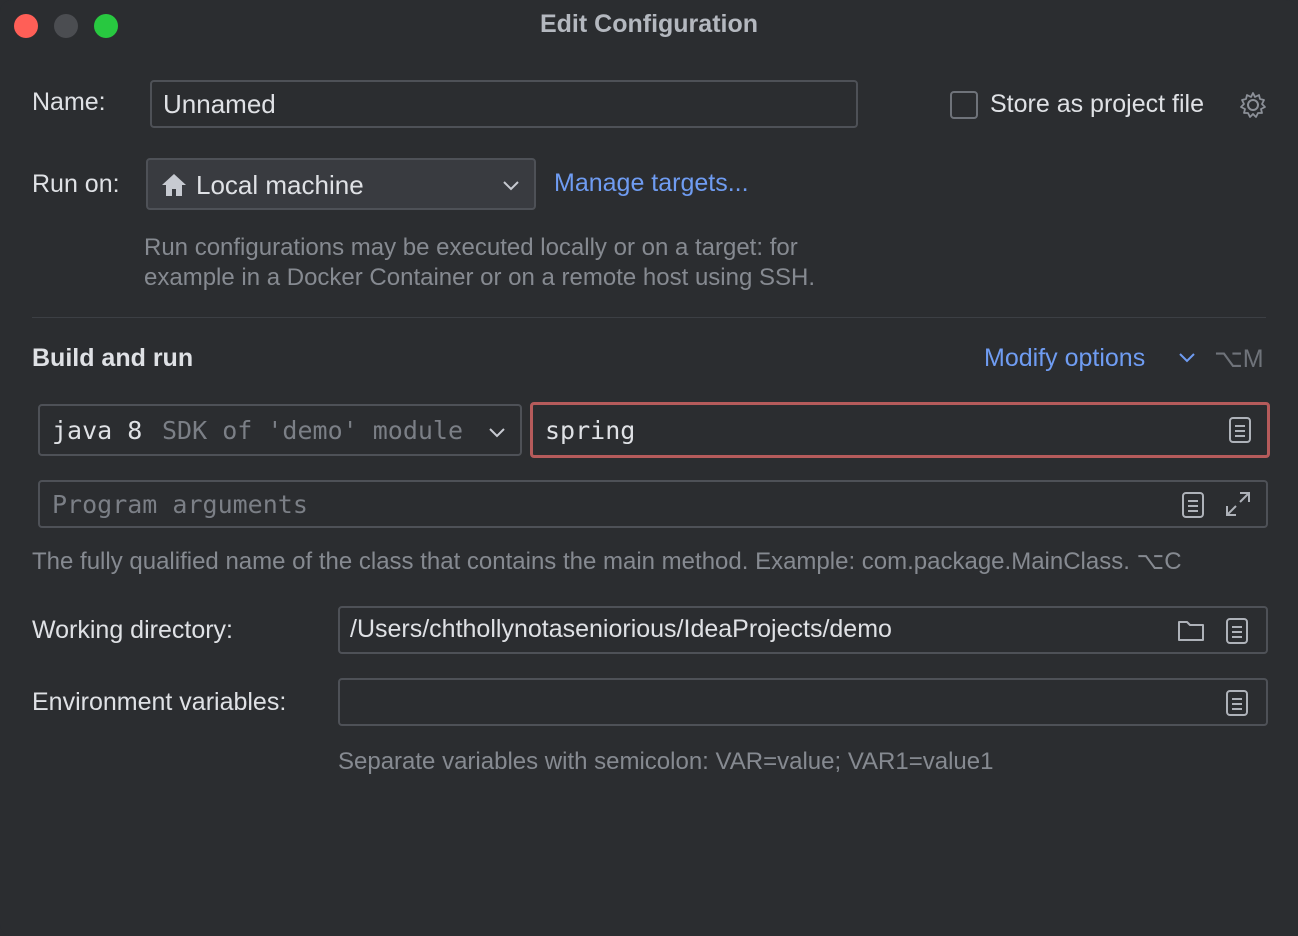 The image size is (1298, 936). Describe the element at coordinates (132, 630) in the screenshot. I see `working-directory-label: Working directory:` at that location.